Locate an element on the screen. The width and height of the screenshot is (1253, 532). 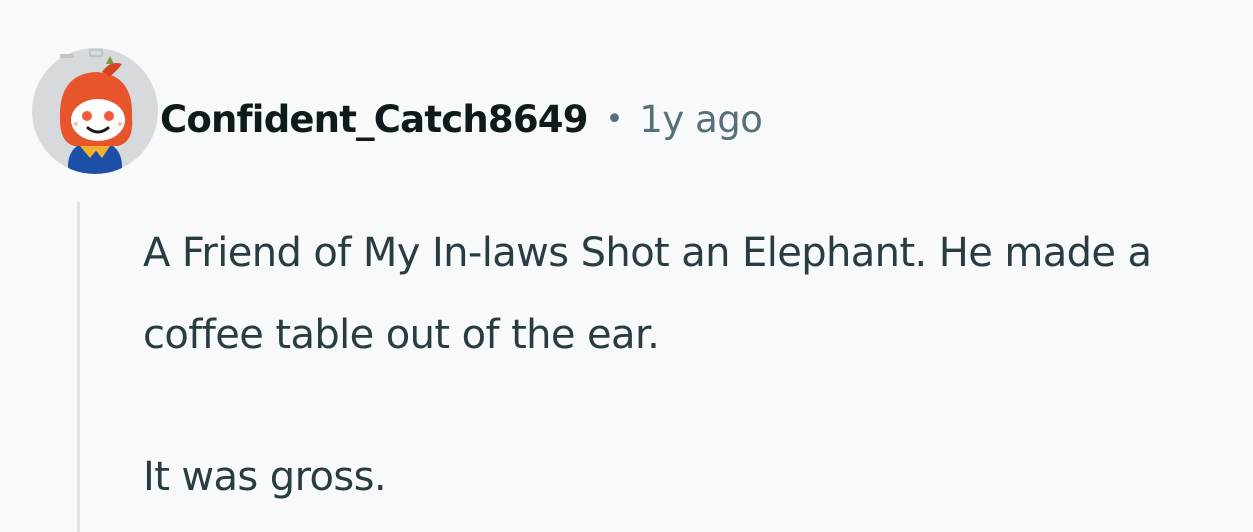
comment-timestamp: 1y ago is located at coordinates (701, 119).